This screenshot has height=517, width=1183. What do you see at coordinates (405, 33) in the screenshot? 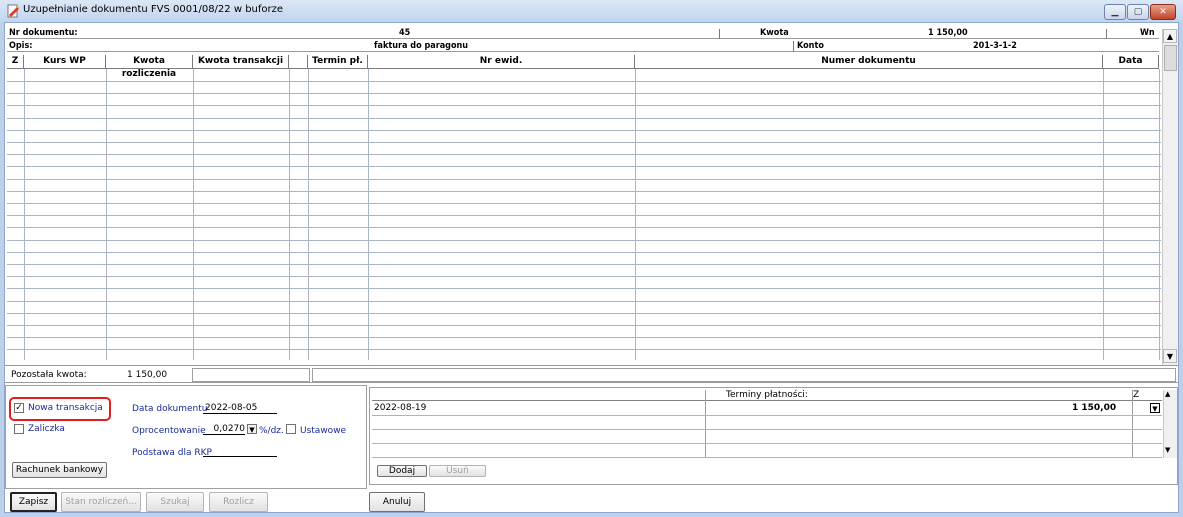
I see `nr-dokumentu-value: 45` at bounding box center [405, 33].